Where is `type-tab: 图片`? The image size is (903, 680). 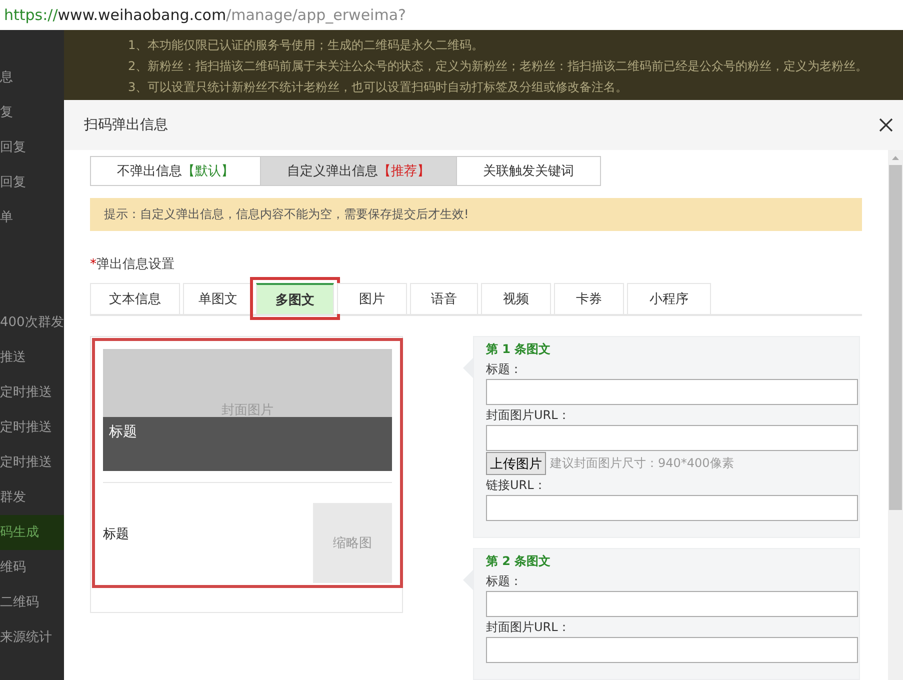
type-tab: 图片 is located at coordinates (372, 298).